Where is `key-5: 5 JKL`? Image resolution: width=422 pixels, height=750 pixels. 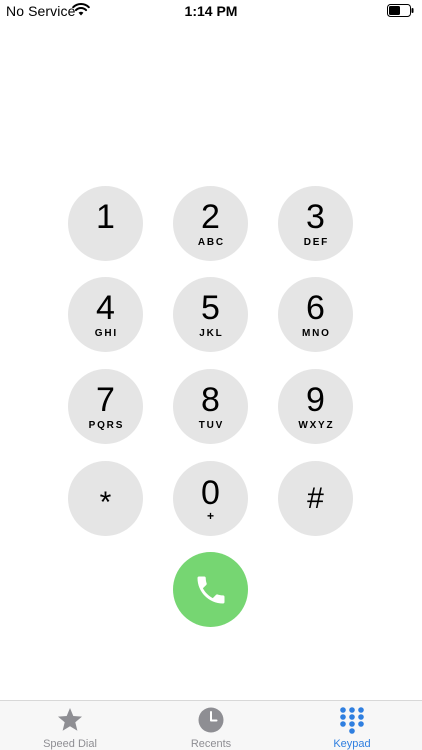
key-5: 5 JKL is located at coordinates (210, 314).